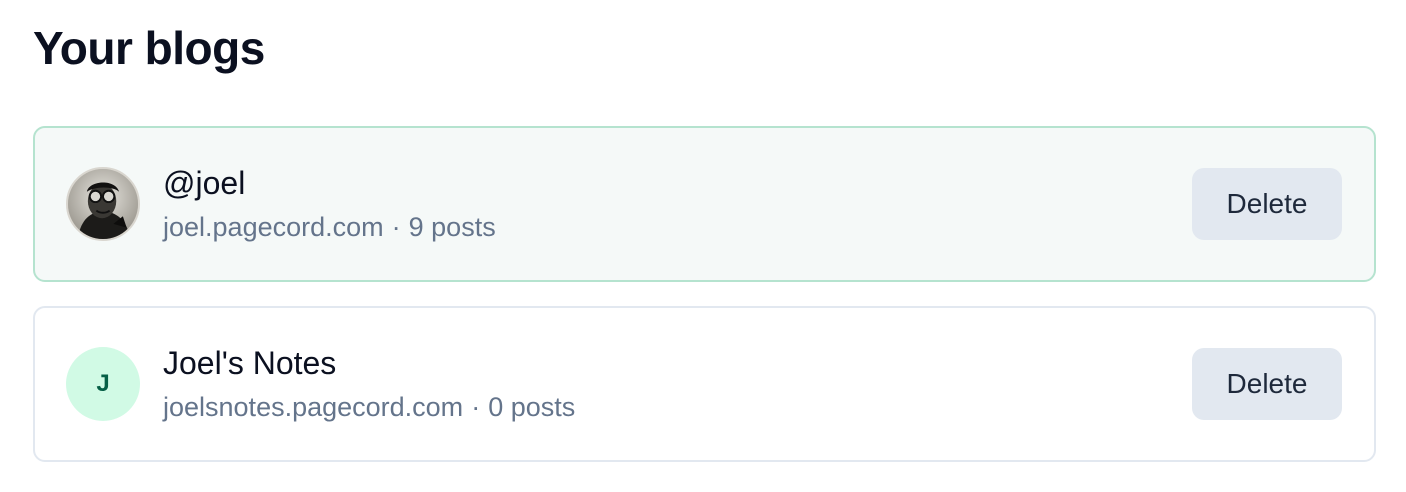  What do you see at coordinates (532, 407) in the screenshot?
I see `post-count: 0 posts` at bounding box center [532, 407].